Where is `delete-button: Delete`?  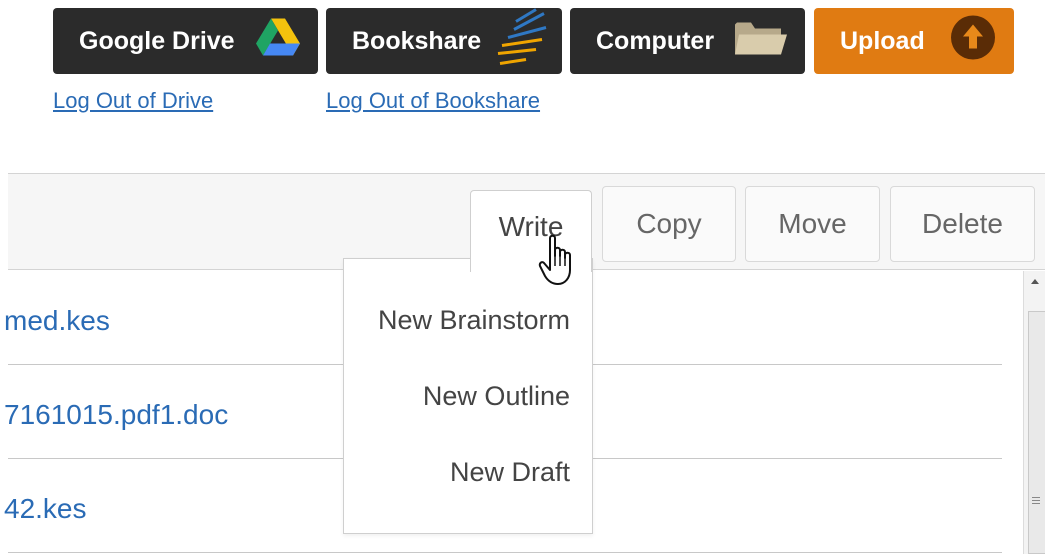
delete-button: Delete is located at coordinates (962, 224).